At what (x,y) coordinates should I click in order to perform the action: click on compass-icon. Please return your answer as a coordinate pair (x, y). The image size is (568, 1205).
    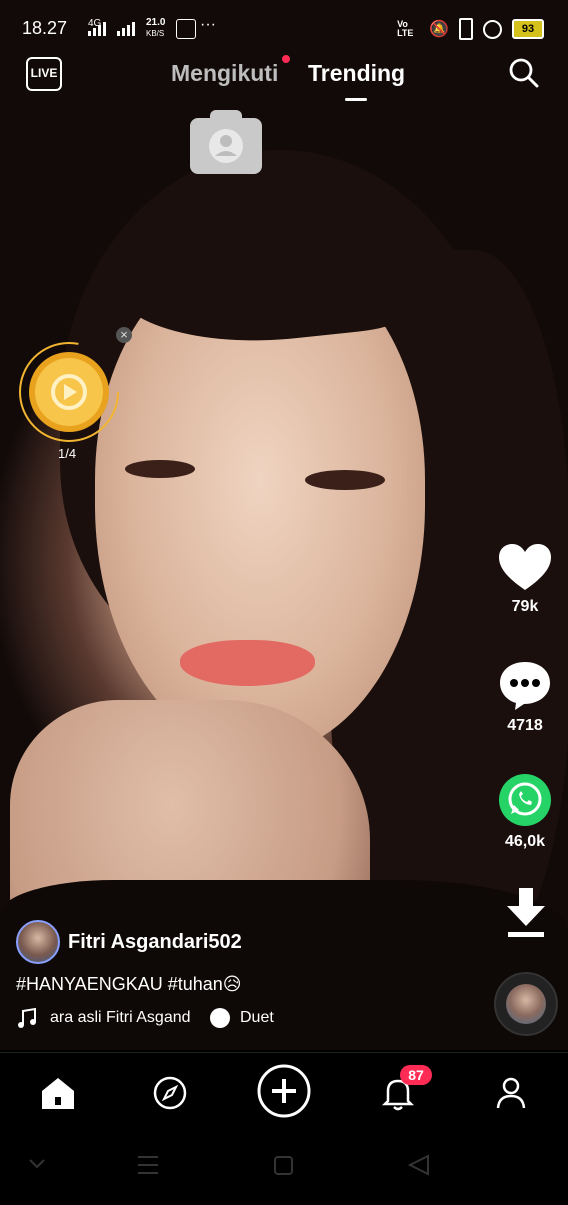
    Looking at the image, I should click on (170, 1093).